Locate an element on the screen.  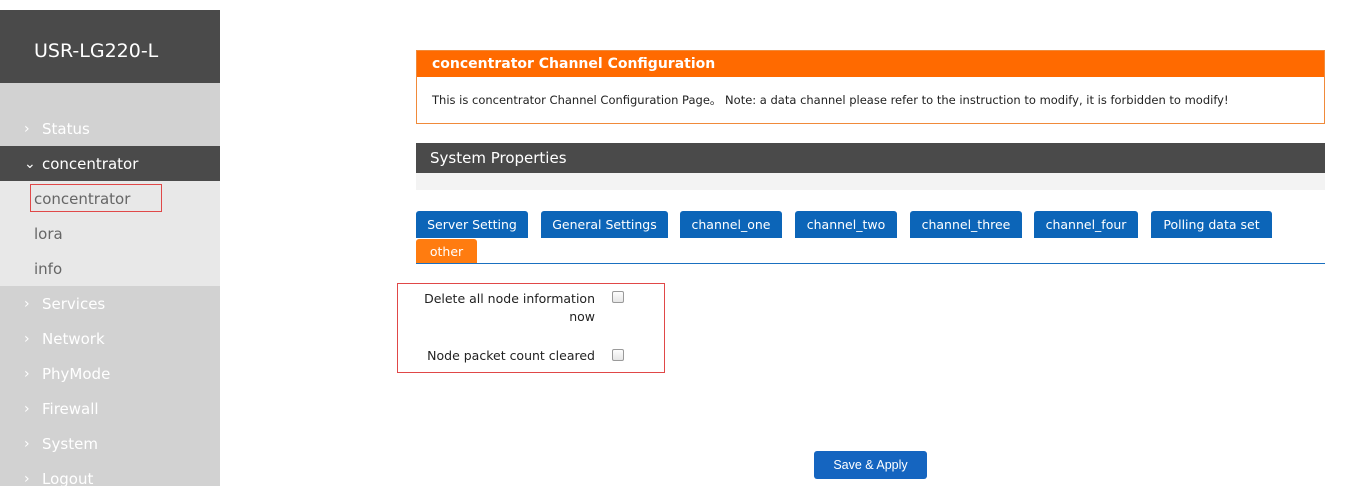
submenu-item-label: info is located at coordinates (48, 268).